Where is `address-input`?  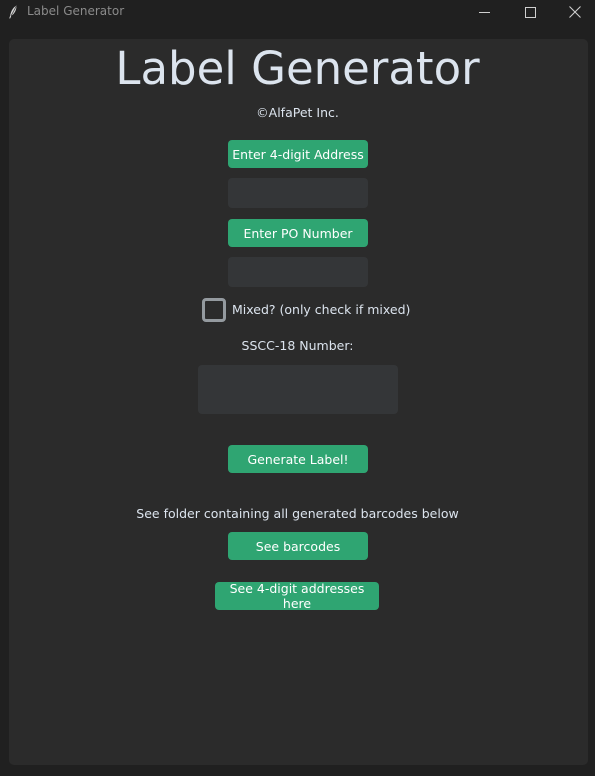
address-input is located at coordinates (298, 193).